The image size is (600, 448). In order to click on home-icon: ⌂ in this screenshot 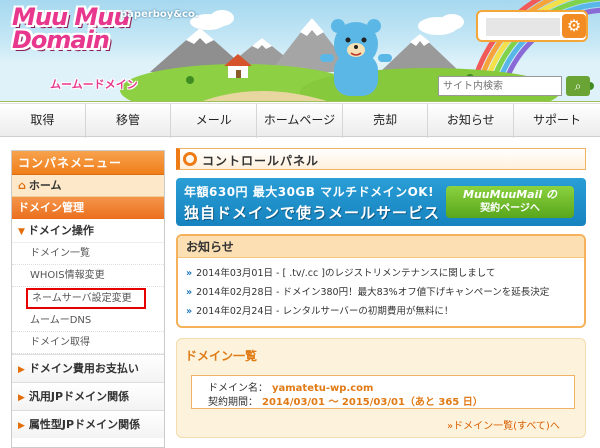, I will do `click(22, 185)`.